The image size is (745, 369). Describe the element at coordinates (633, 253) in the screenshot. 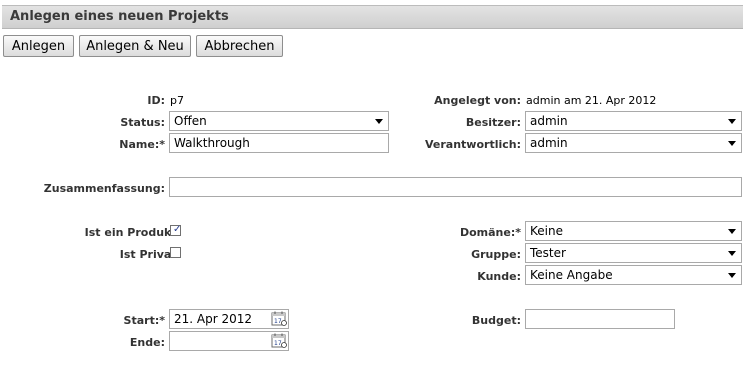

I see `group-select: Tester` at that location.